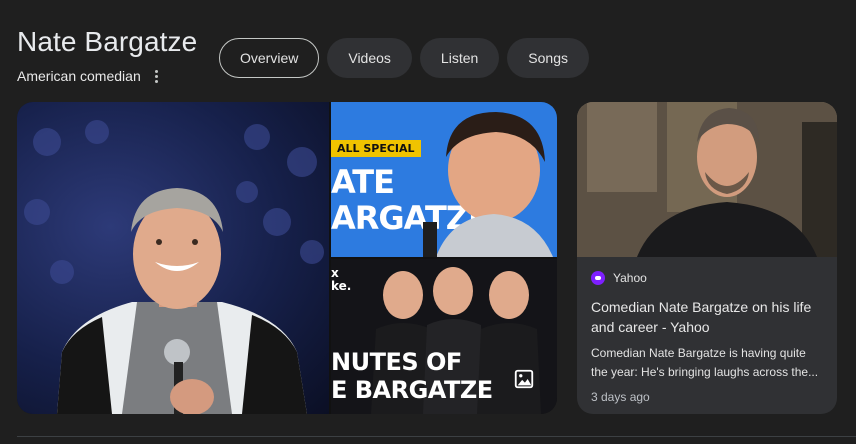  Describe the element at coordinates (707, 278) in the screenshot. I see `news-source-row: Yahoo` at that location.